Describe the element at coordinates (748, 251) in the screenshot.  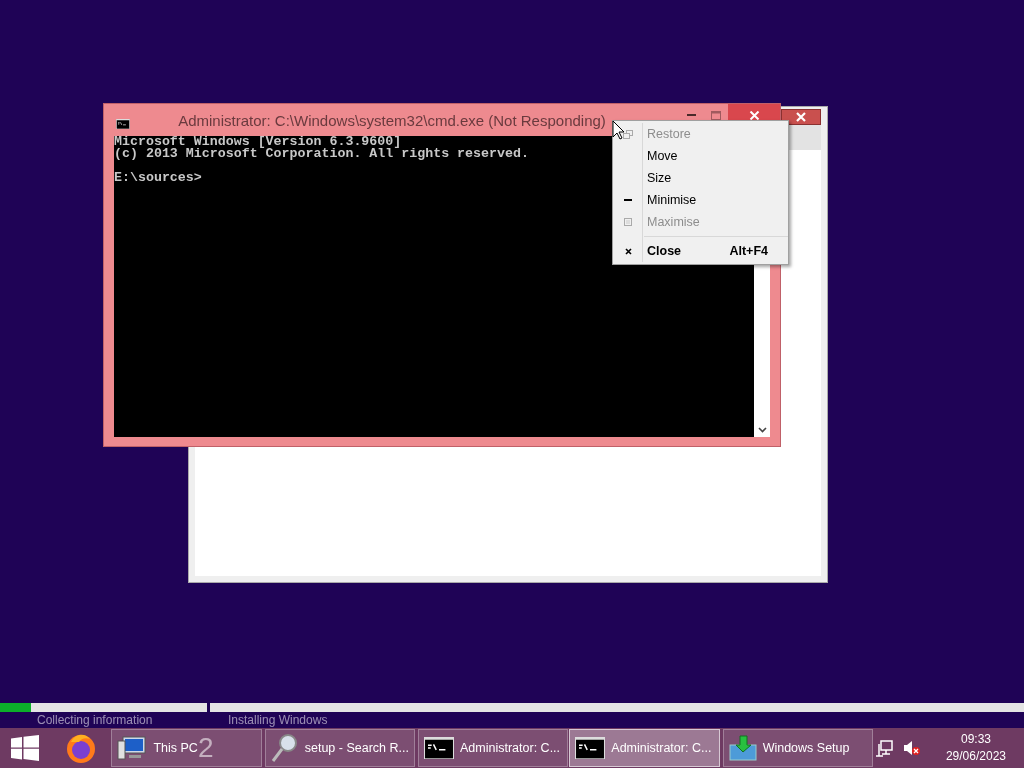
I see `shortcut-label: Alt+F4` at that location.